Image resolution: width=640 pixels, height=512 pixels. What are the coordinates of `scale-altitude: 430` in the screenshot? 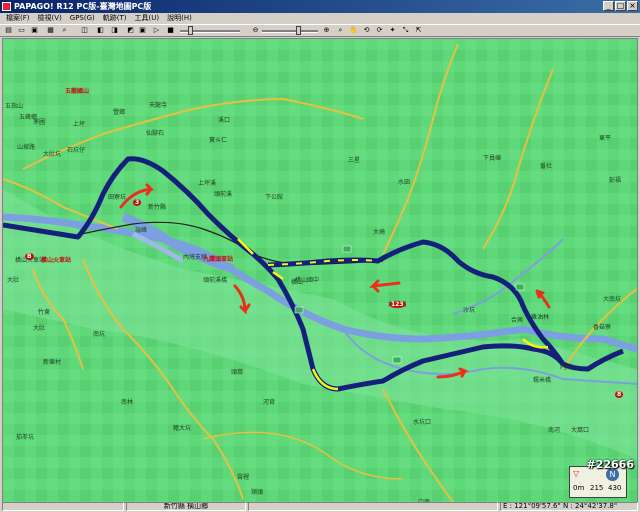 It's located at (615, 488).